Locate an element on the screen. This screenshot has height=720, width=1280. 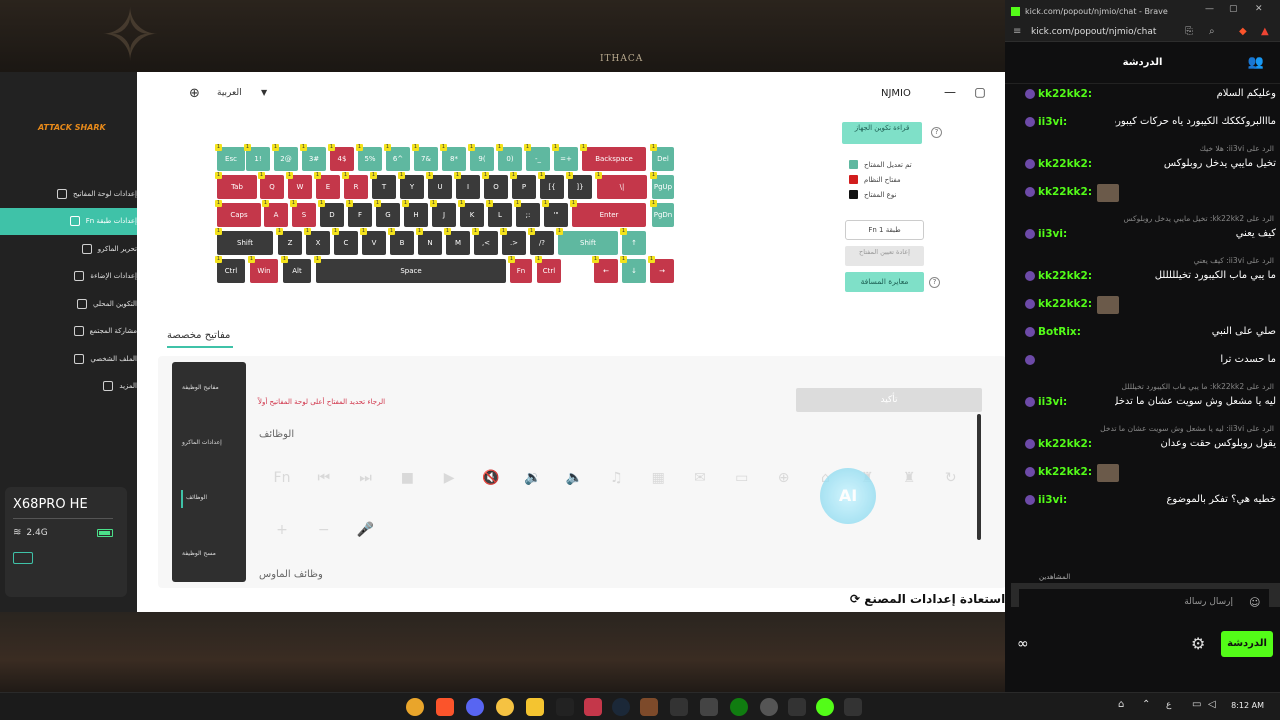
sidebar-item-0: إعدادات لوحة المفاتيح is located at coordinates (68, 194).